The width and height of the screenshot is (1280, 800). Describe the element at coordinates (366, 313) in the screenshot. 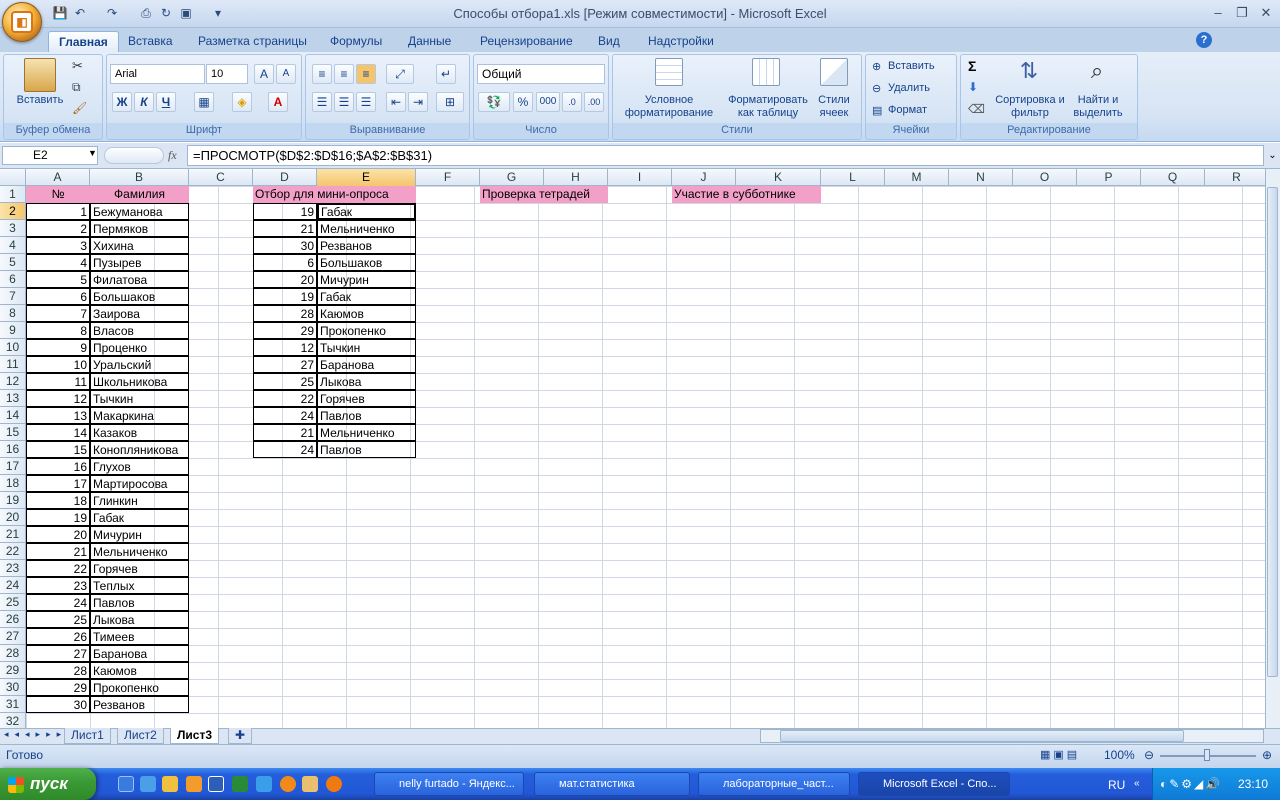

I see `cell-E8: Каюмов` at that location.